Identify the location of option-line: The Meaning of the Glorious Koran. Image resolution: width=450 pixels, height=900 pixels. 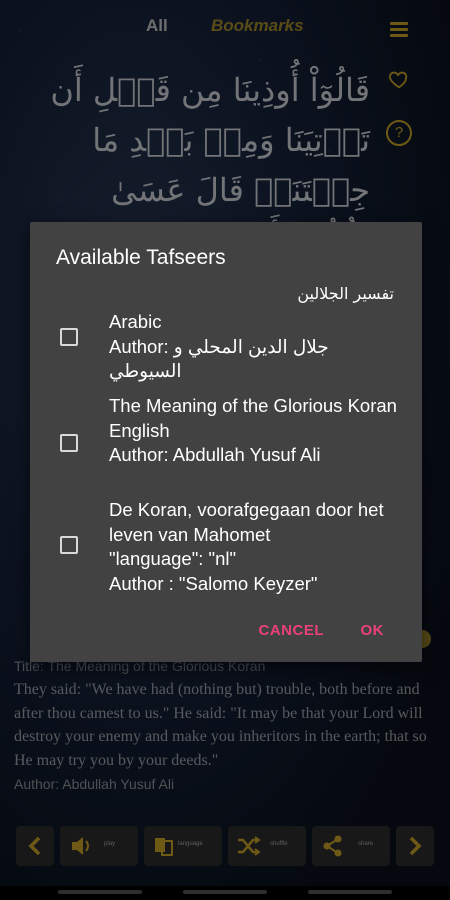
(253, 405).